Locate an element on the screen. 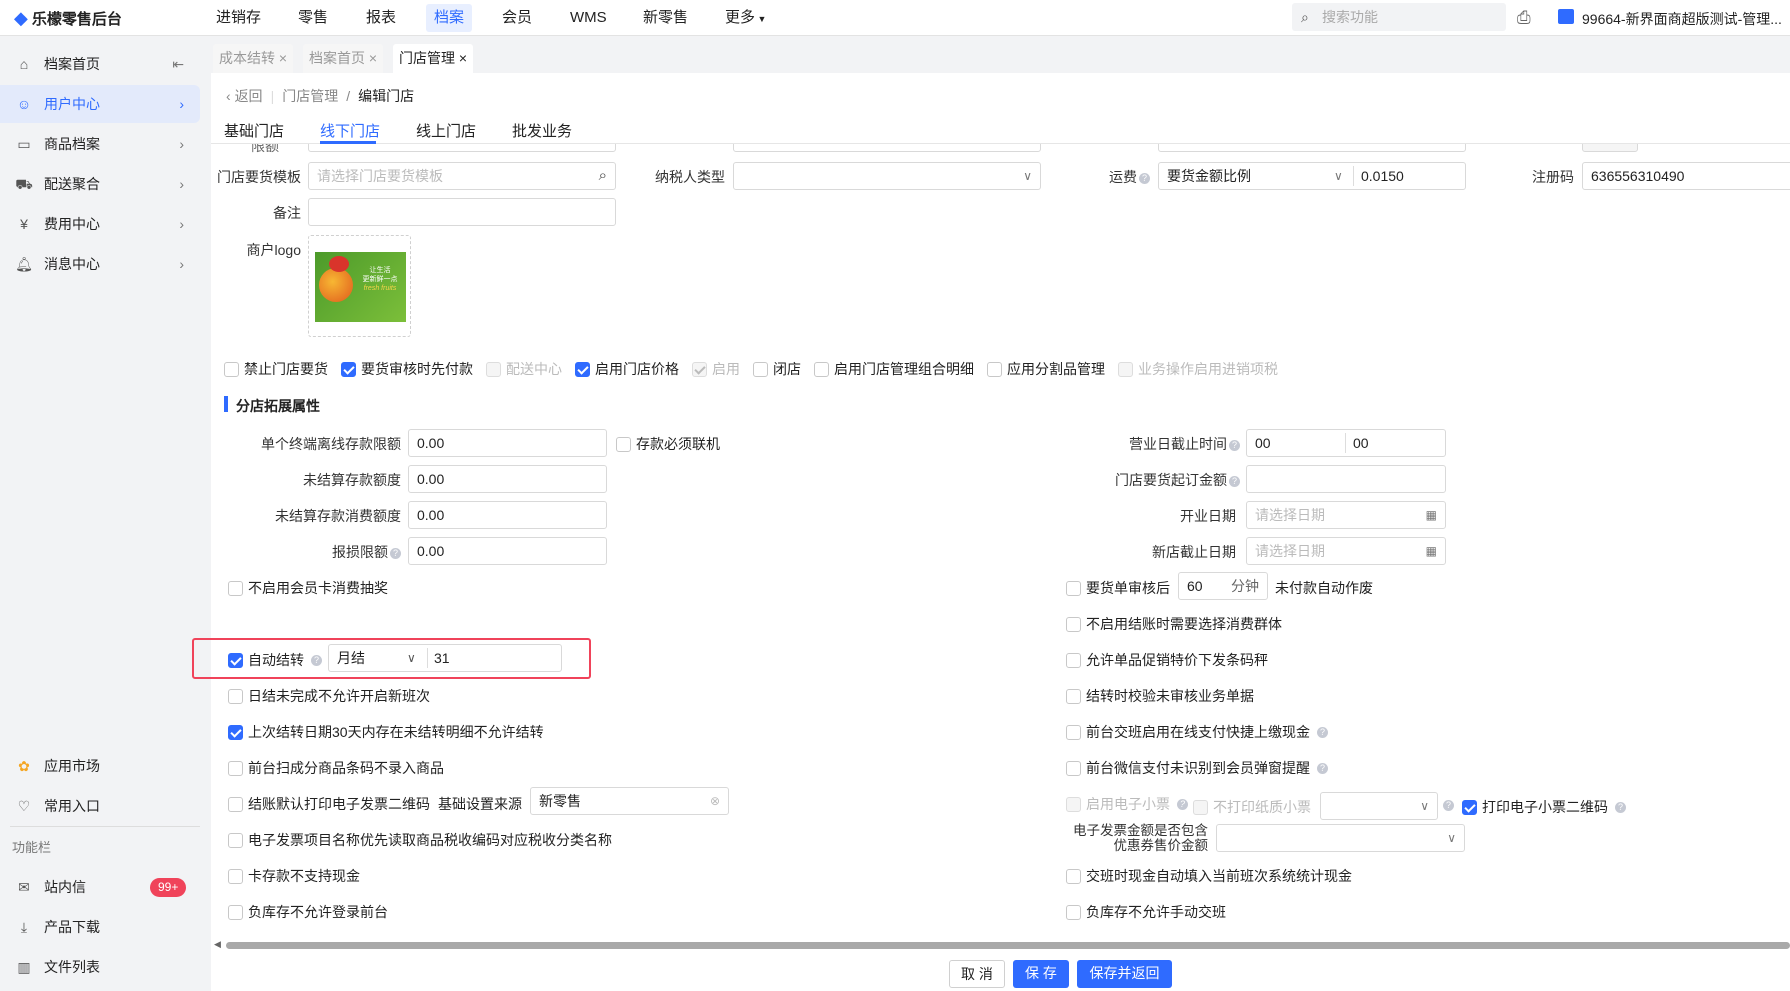 The height and width of the screenshot is (991, 1790). sidebar-item-inbox: ✉ 站内信 99+ is located at coordinates (100, 887).